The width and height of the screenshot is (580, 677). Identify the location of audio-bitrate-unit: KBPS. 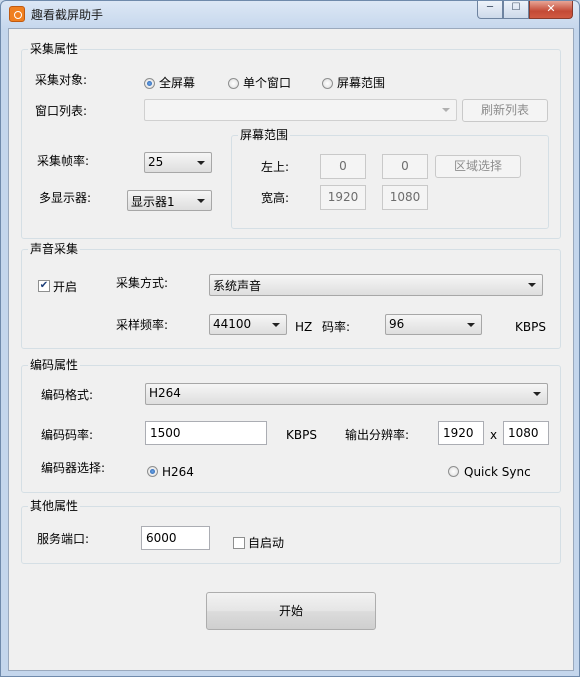
(530, 327).